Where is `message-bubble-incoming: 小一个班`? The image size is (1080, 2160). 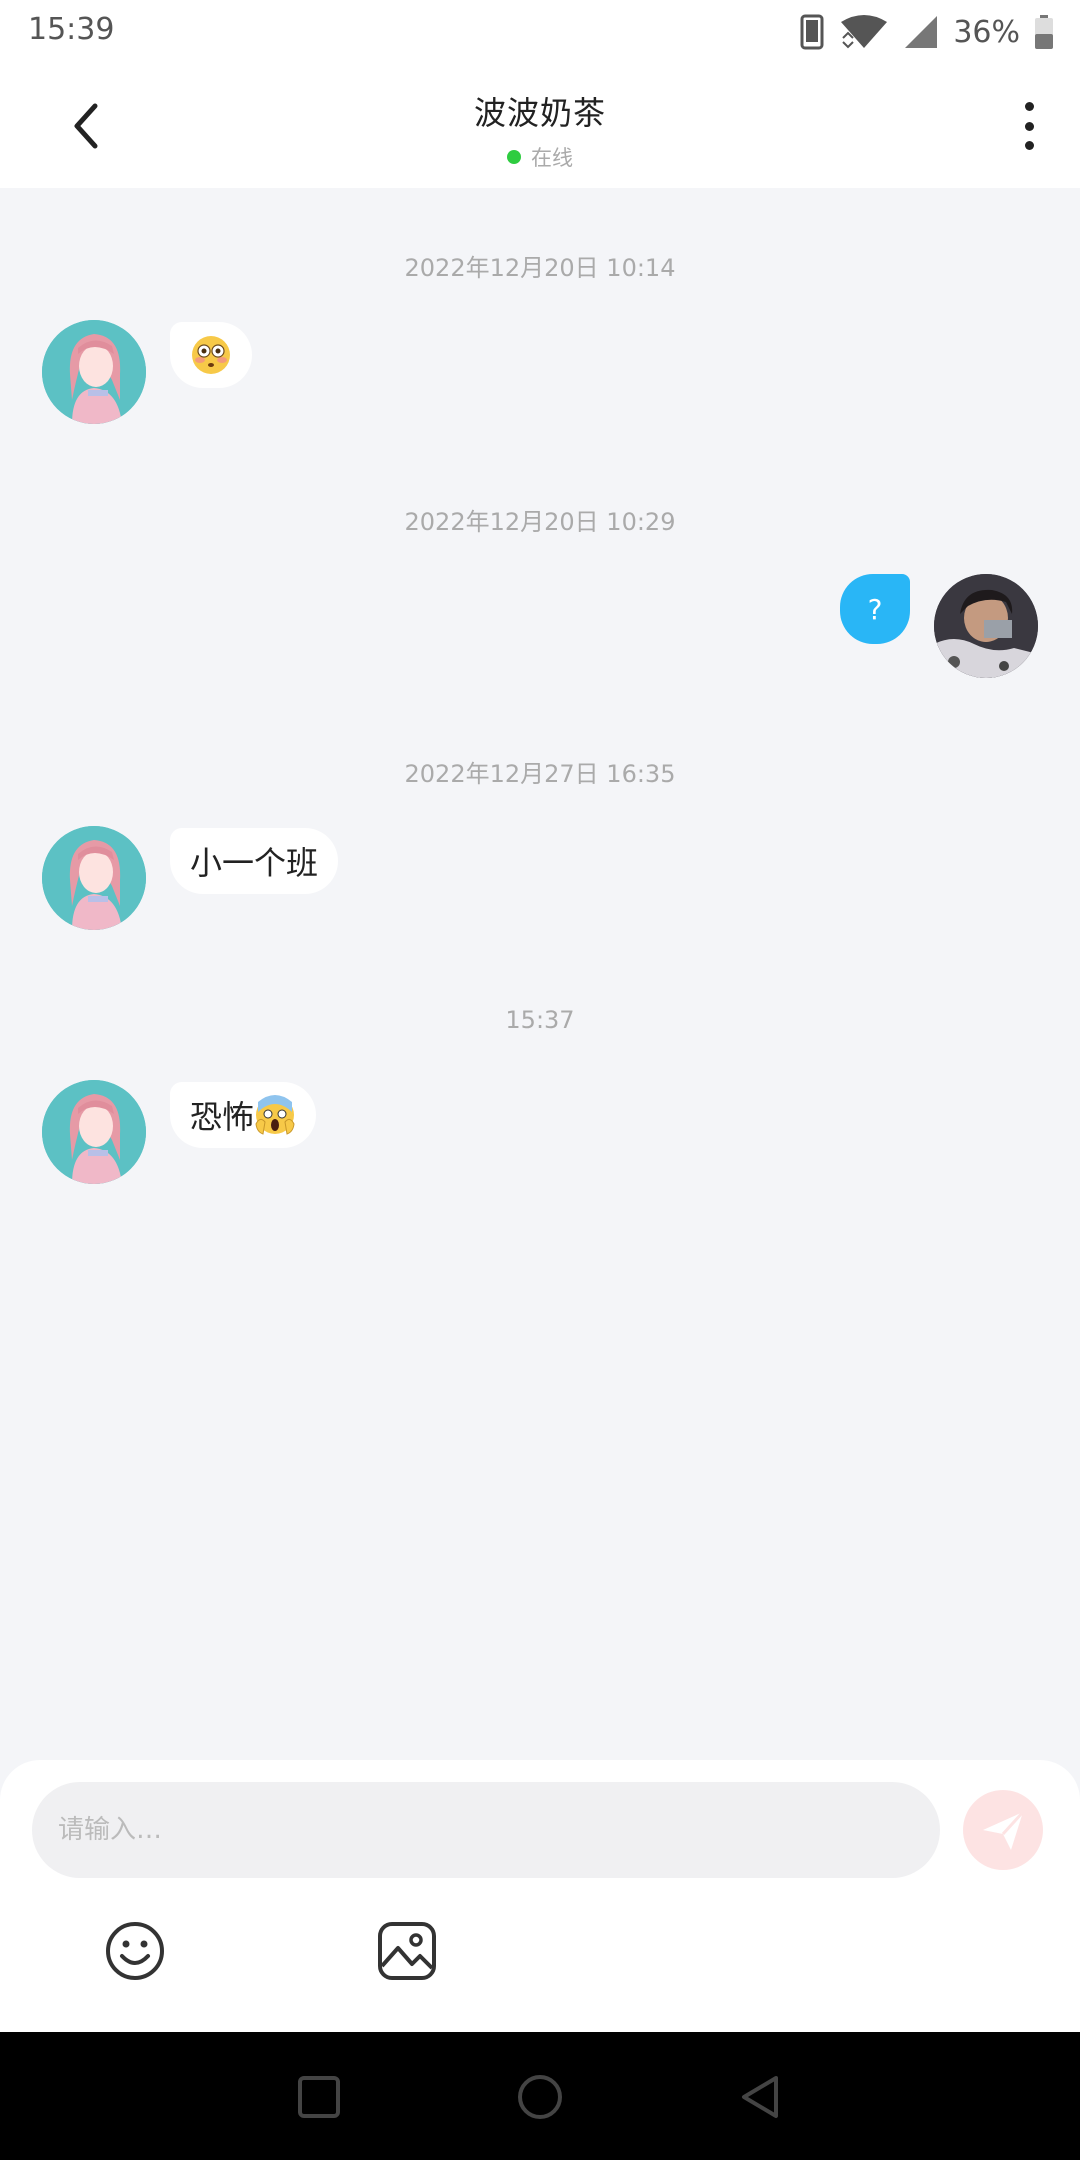 message-bubble-incoming: 小一个班 is located at coordinates (254, 861).